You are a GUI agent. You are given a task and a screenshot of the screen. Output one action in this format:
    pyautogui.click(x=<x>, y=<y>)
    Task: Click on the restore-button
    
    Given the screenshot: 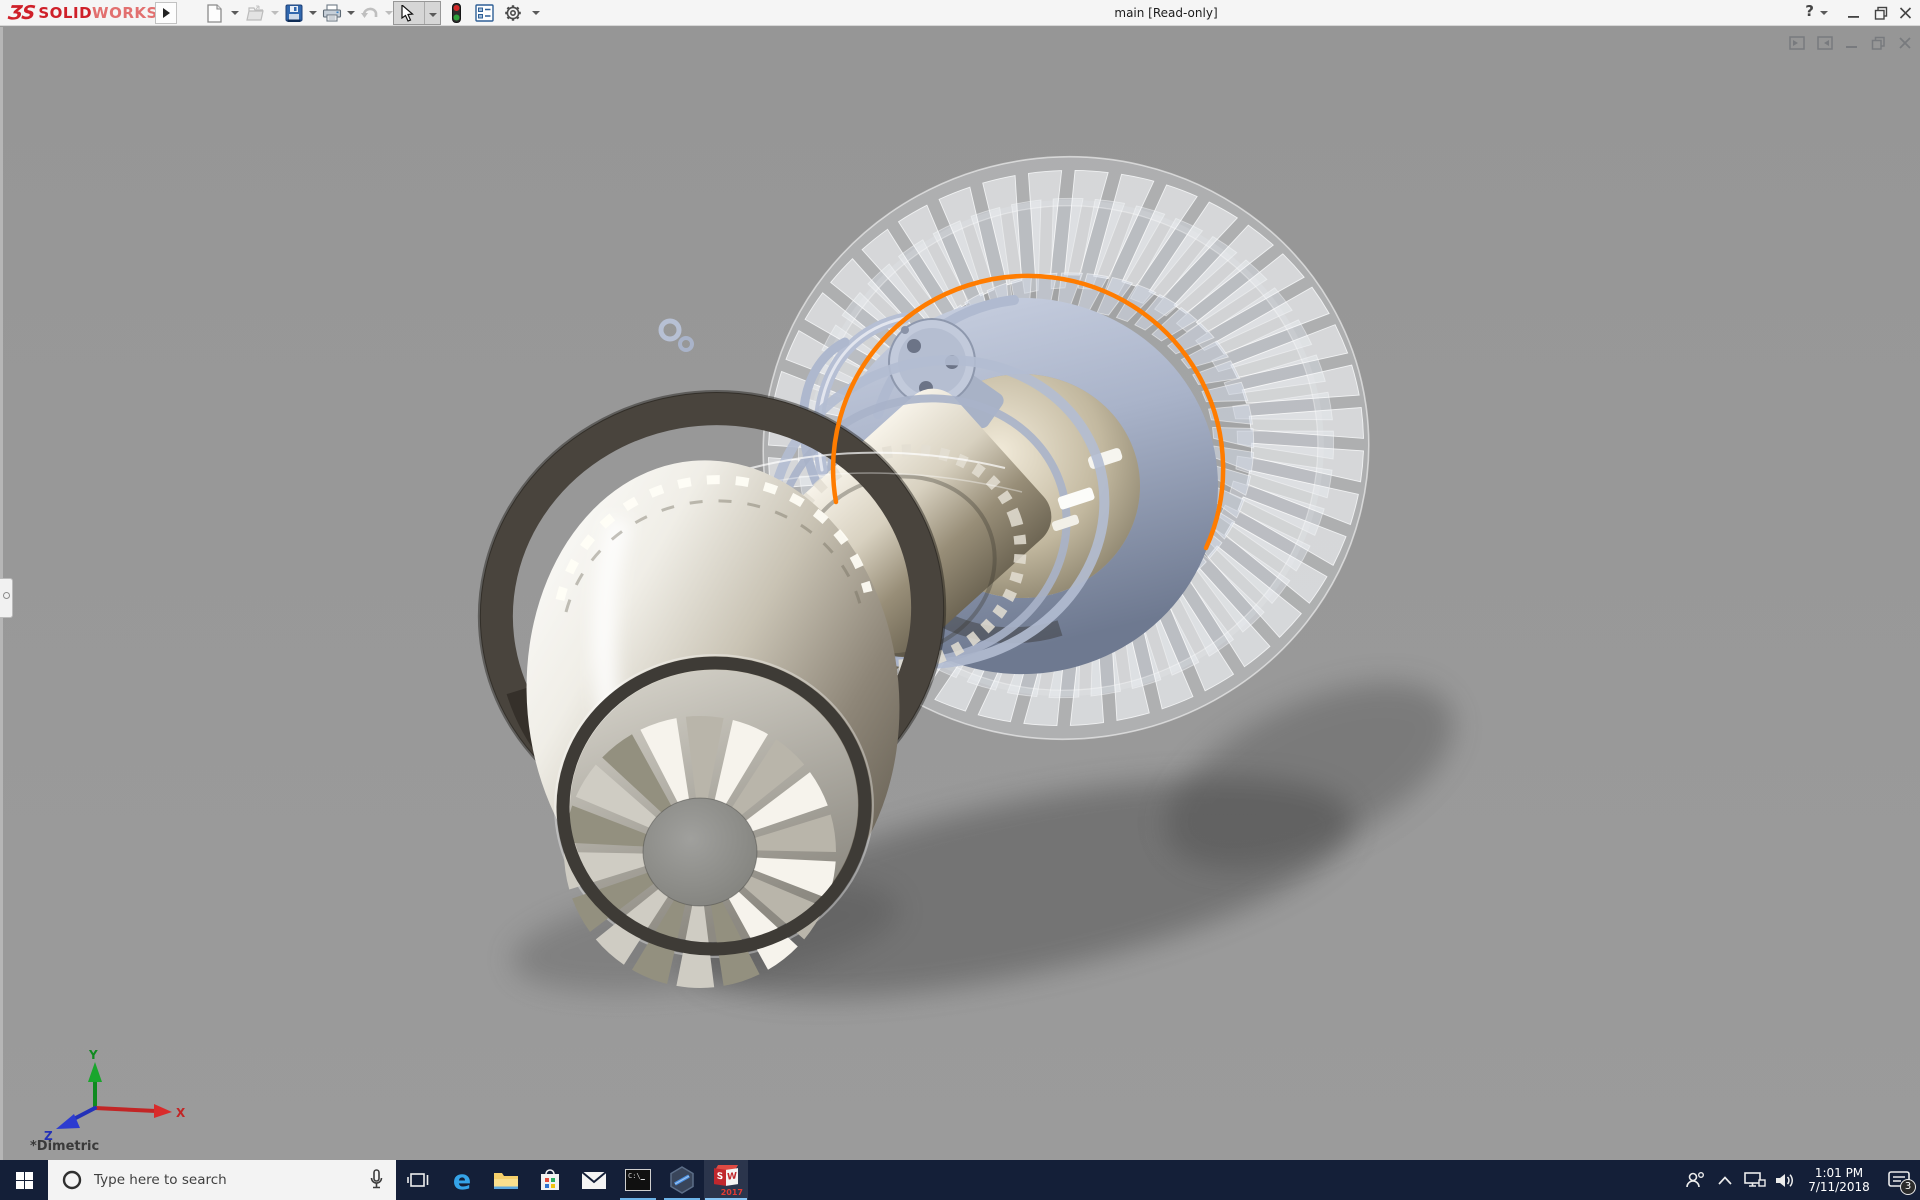 What is the action you would take?
    pyautogui.click(x=1881, y=14)
    